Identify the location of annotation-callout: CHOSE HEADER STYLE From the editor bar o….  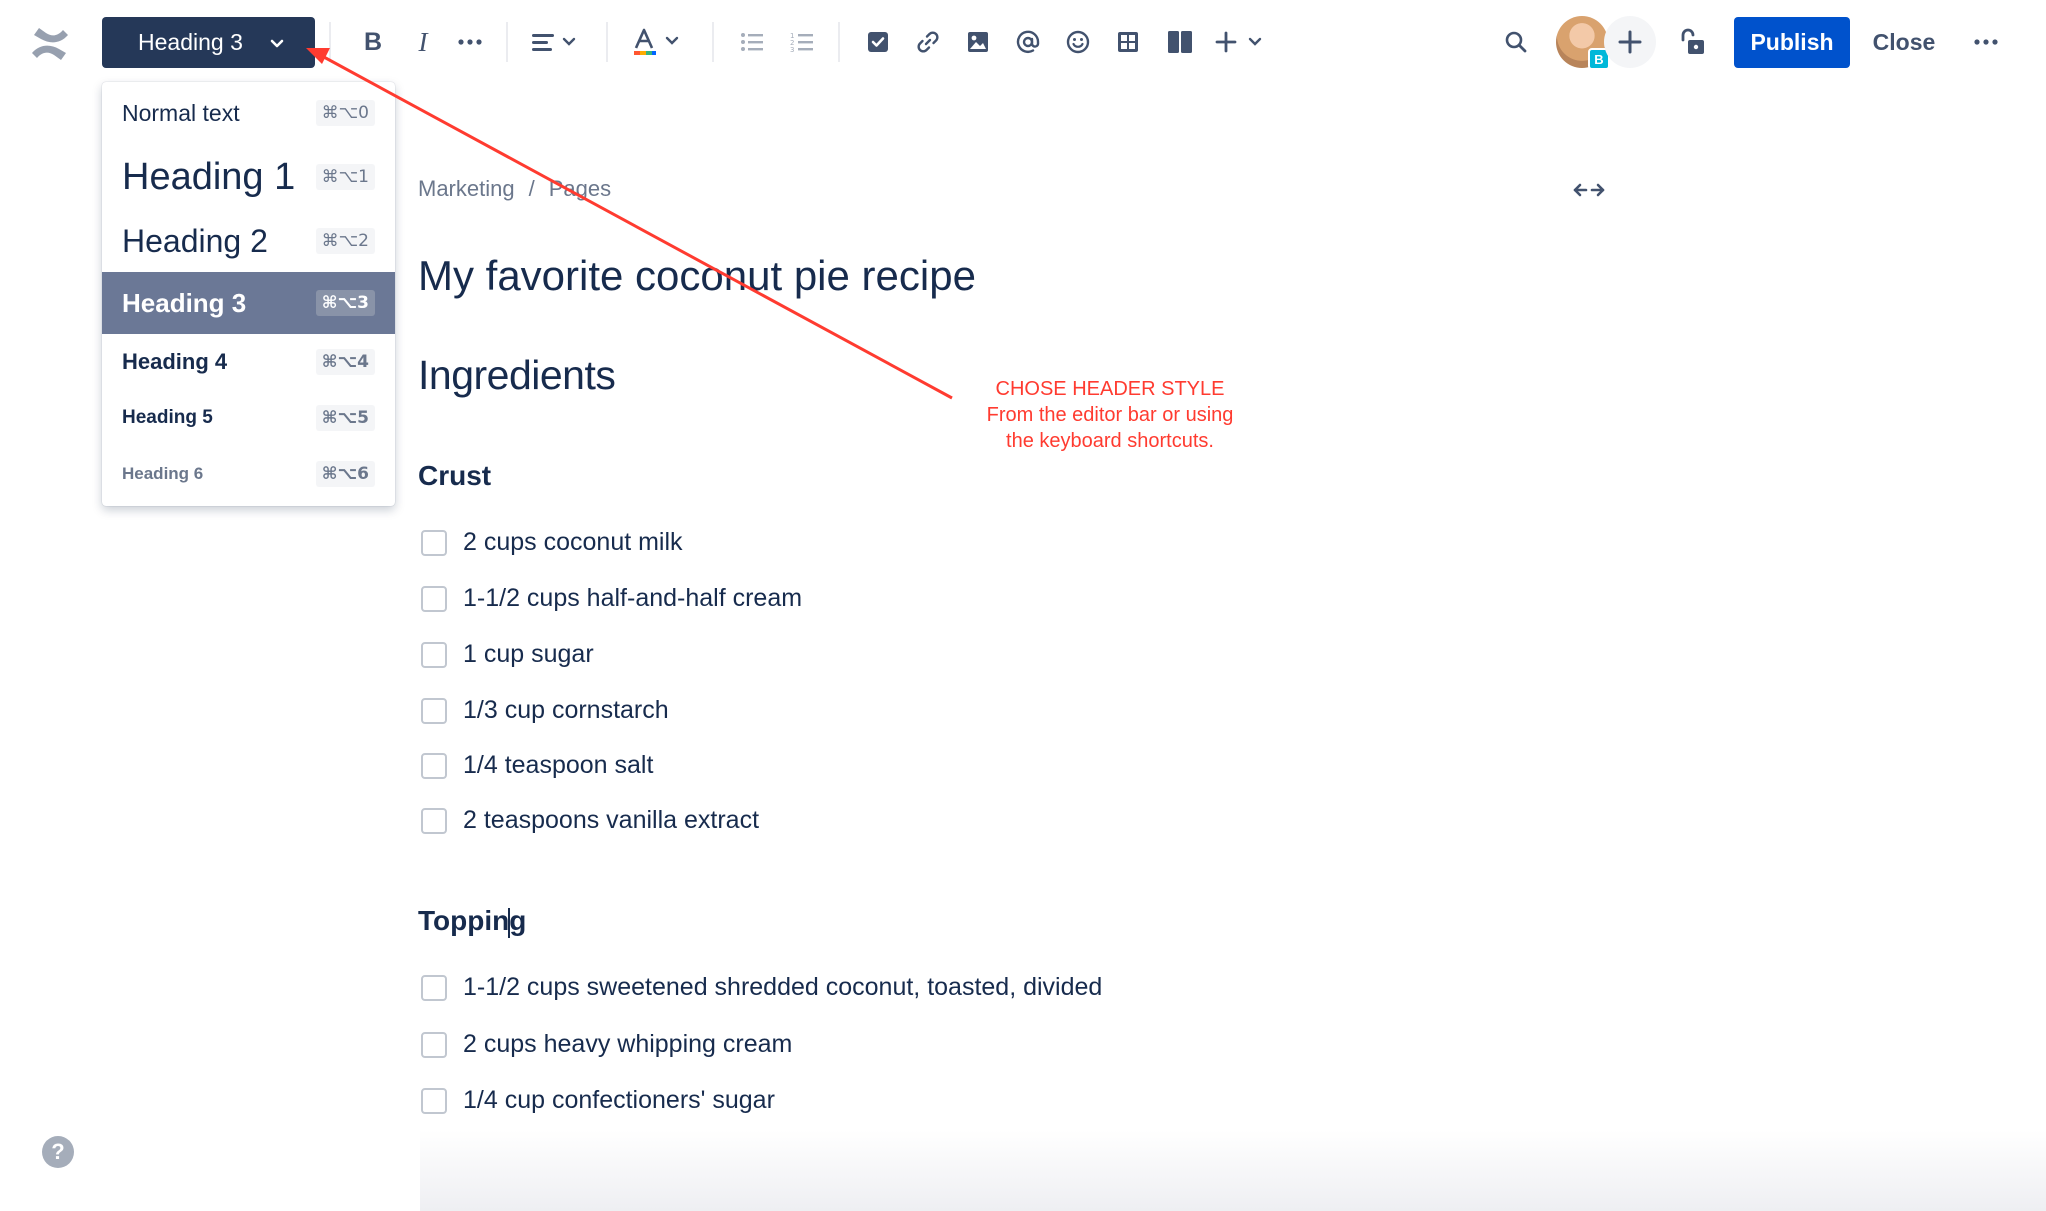
(1110, 415).